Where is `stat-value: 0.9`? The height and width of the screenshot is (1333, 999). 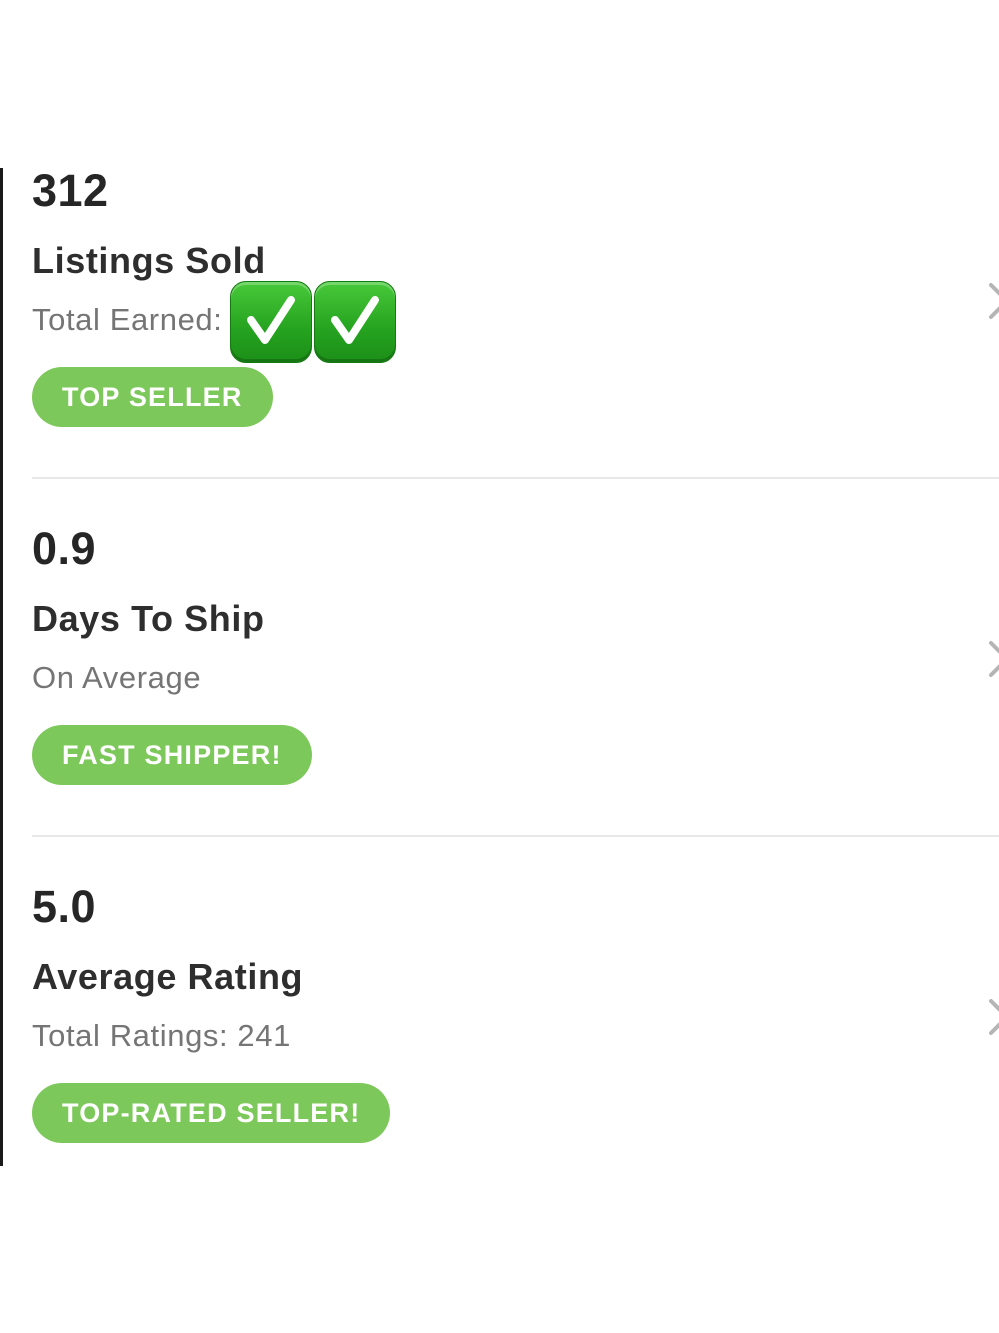
stat-value: 0.9 is located at coordinates (64, 548).